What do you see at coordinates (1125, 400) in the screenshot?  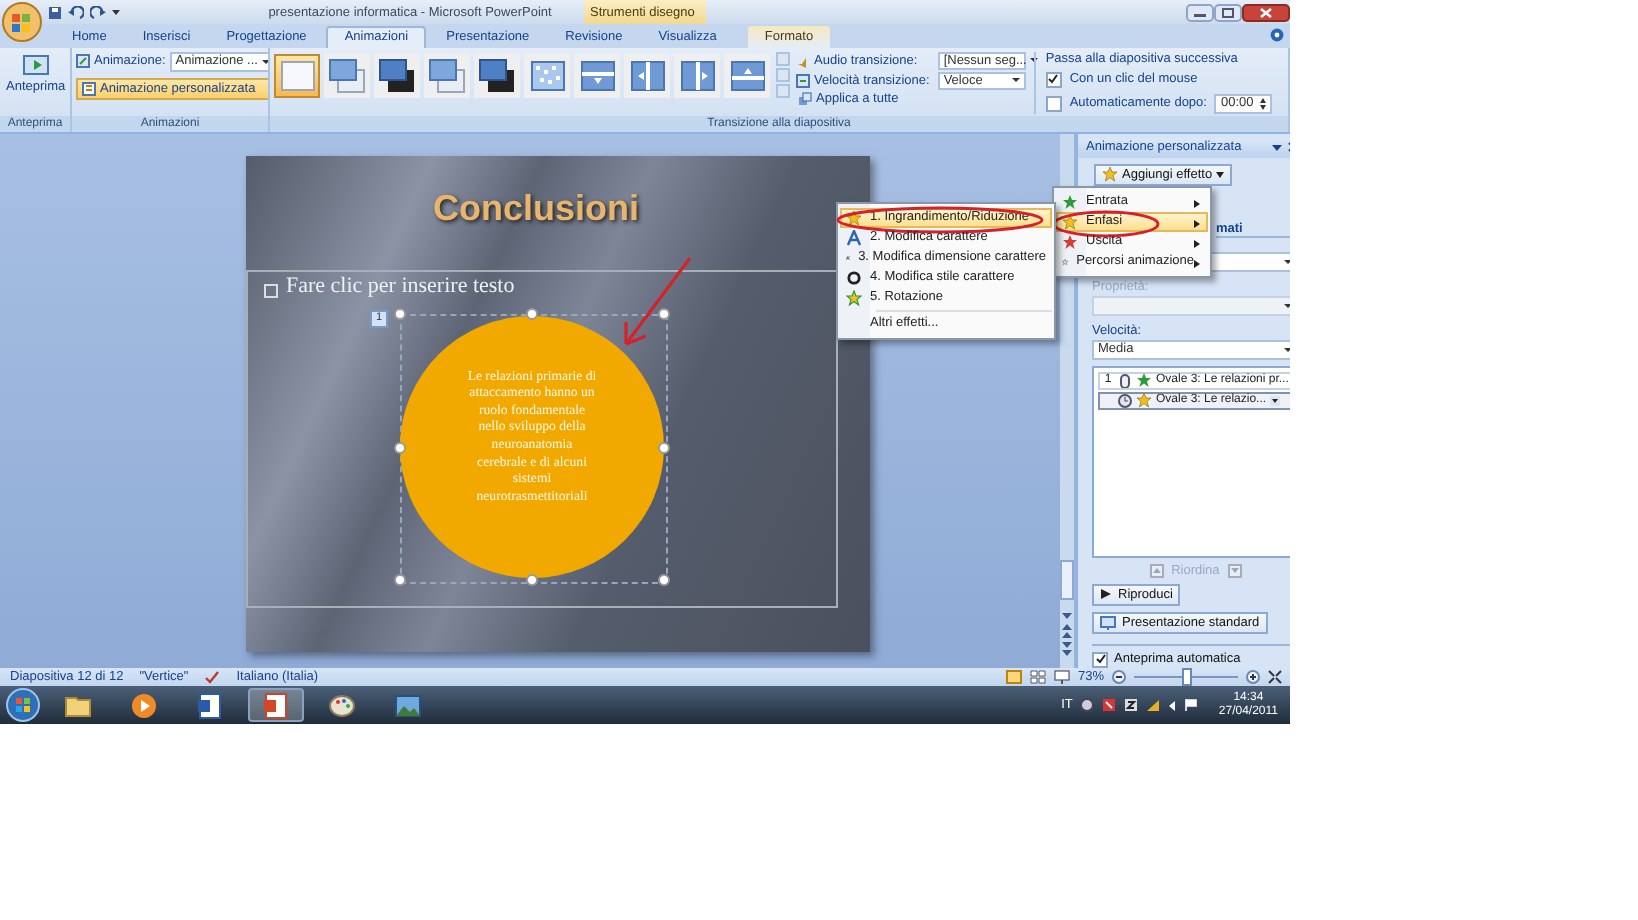 I see `clock-icon` at bounding box center [1125, 400].